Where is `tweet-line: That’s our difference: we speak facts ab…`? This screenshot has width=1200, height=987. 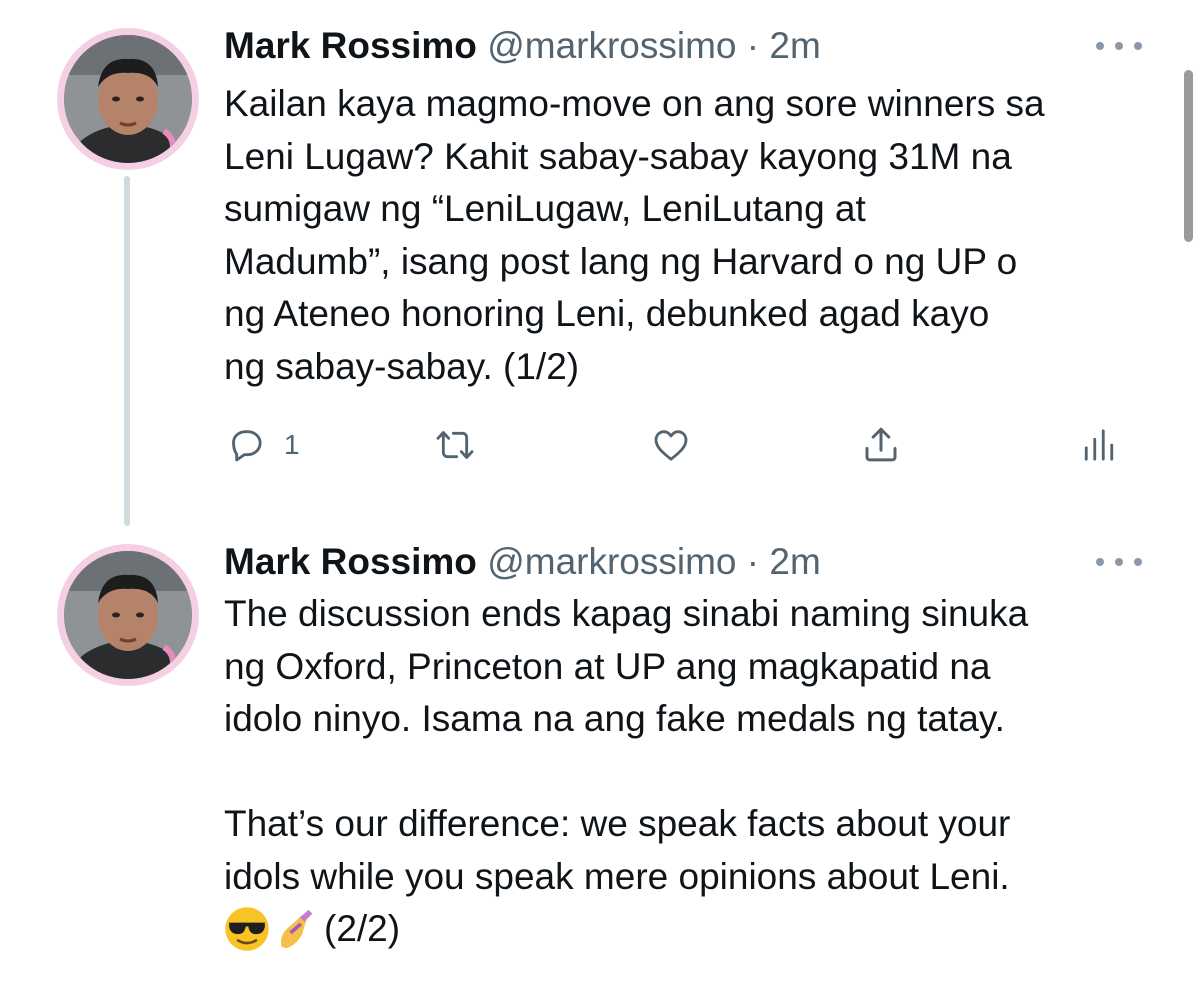
tweet-line: That’s our difference: we speak facts ab… is located at coordinates (617, 823).